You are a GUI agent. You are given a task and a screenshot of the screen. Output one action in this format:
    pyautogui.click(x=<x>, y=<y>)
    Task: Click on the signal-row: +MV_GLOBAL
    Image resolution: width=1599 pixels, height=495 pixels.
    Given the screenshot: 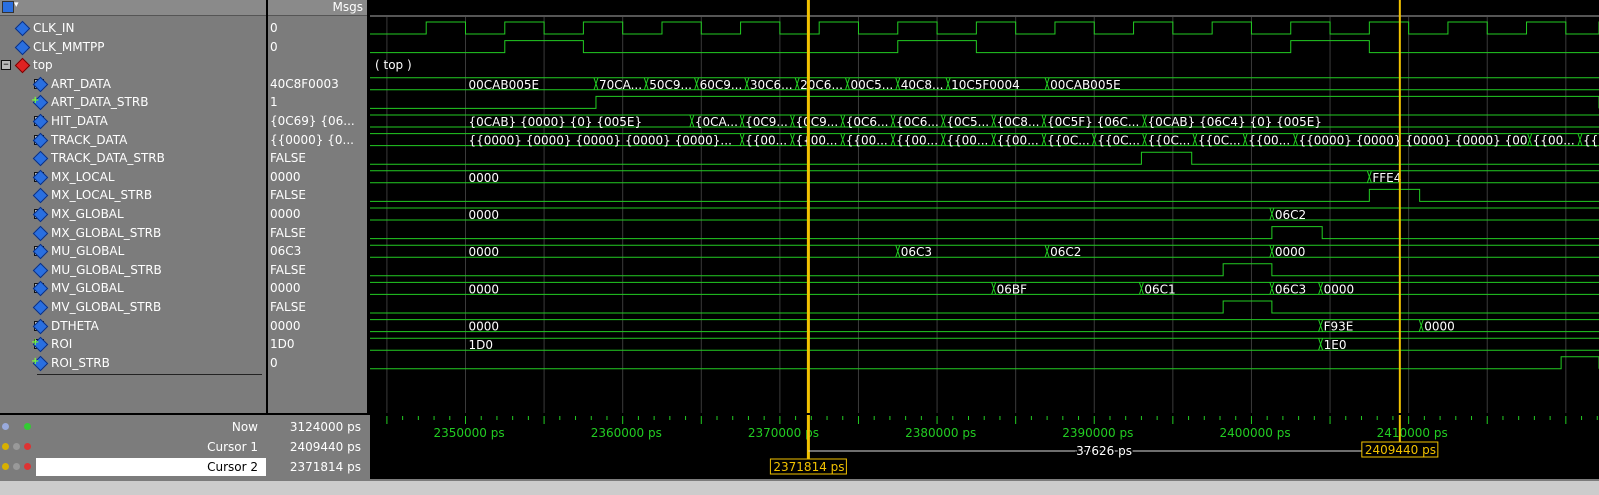 What is the action you would take?
    pyautogui.click(x=133, y=288)
    